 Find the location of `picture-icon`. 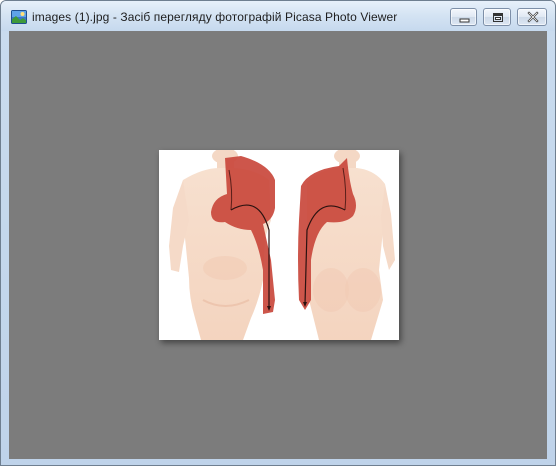

picture-icon is located at coordinates (19, 17).